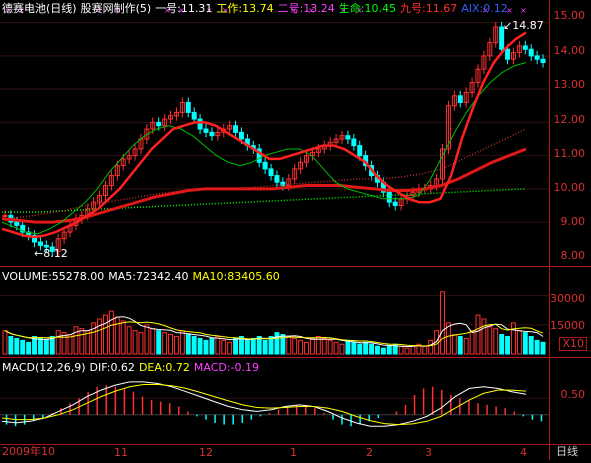  Describe the element at coordinates (523, 10) in the screenshot. I see `top-marker: ×` at that location.